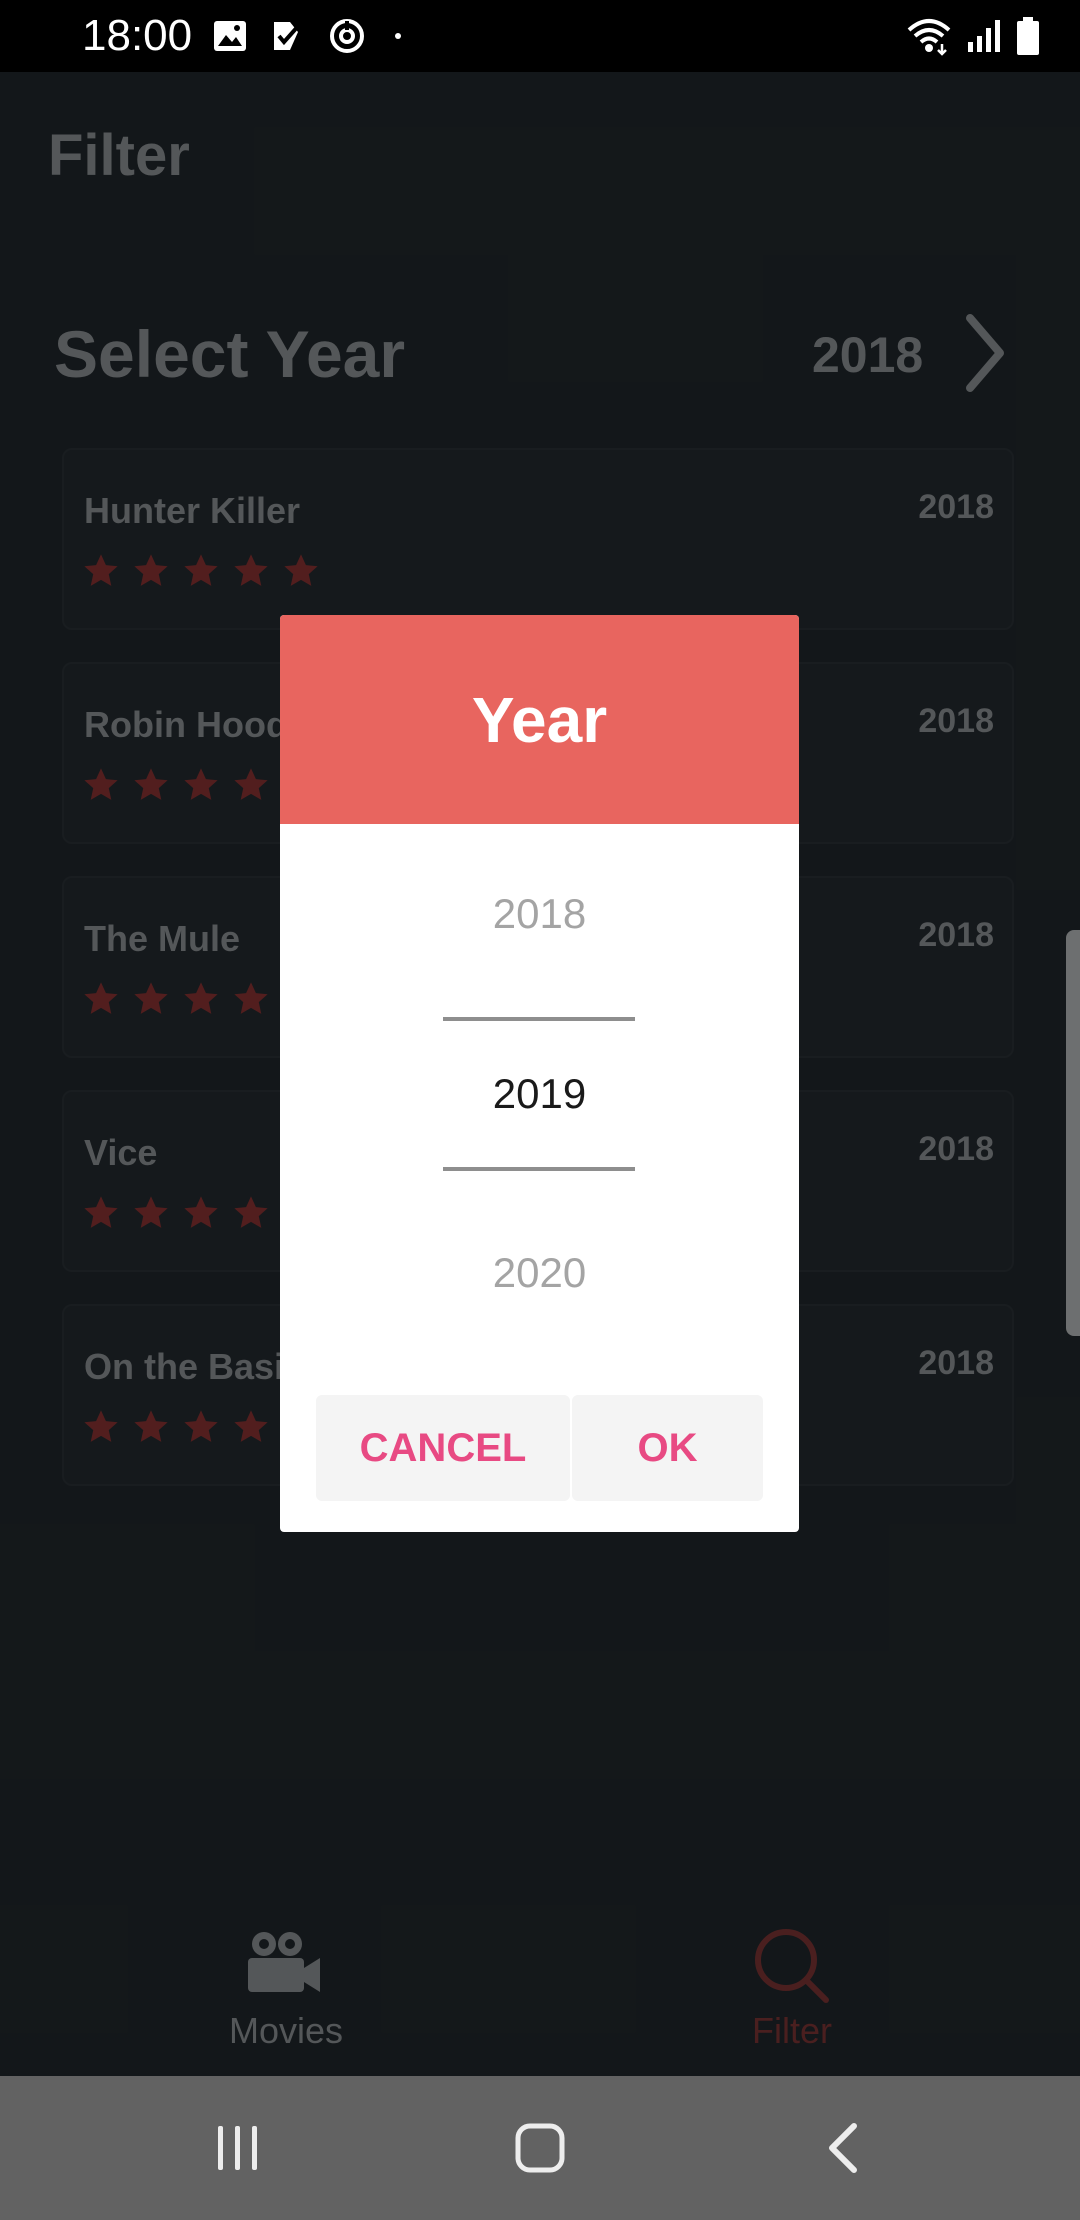  What do you see at coordinates (539, 1273) in the screenshot?
I see `picker-item-next: 2020` at bounding box center [539, 1273].